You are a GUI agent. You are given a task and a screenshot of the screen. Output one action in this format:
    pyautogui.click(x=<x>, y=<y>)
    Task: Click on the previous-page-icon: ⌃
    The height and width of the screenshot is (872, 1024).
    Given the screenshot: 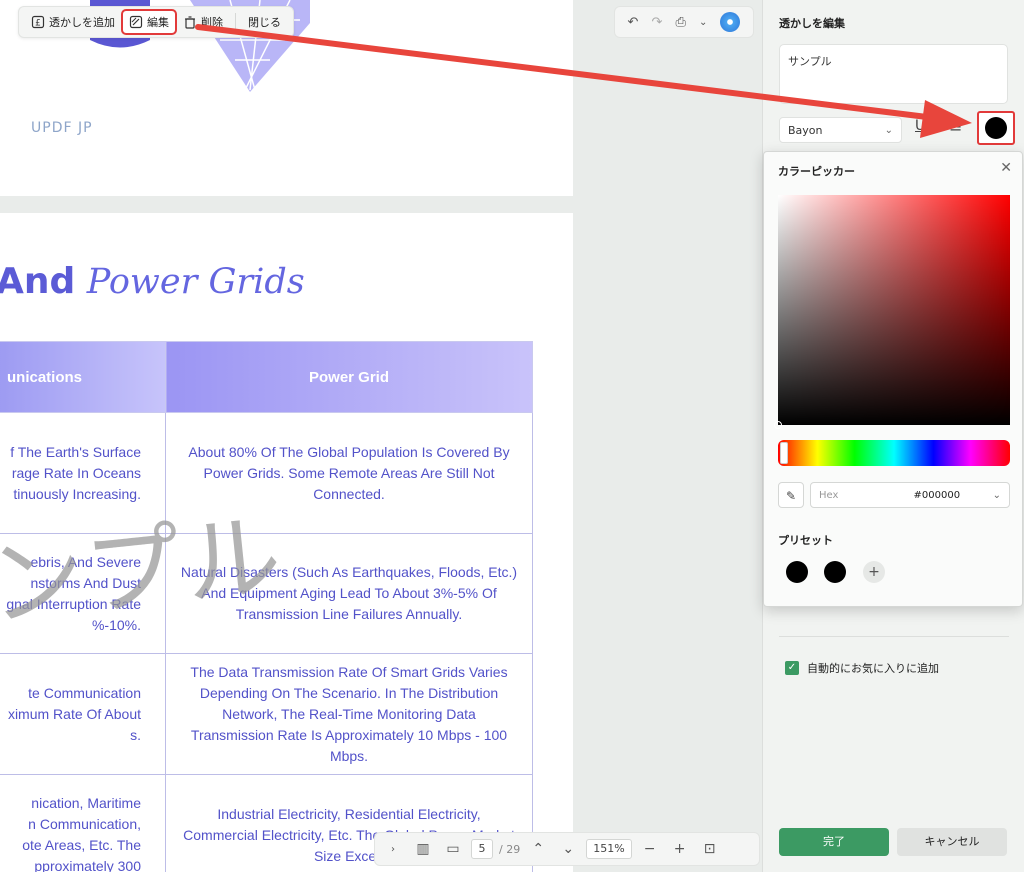 What is the action you would take?
    pyautogui.click(x=538, y=849)
    